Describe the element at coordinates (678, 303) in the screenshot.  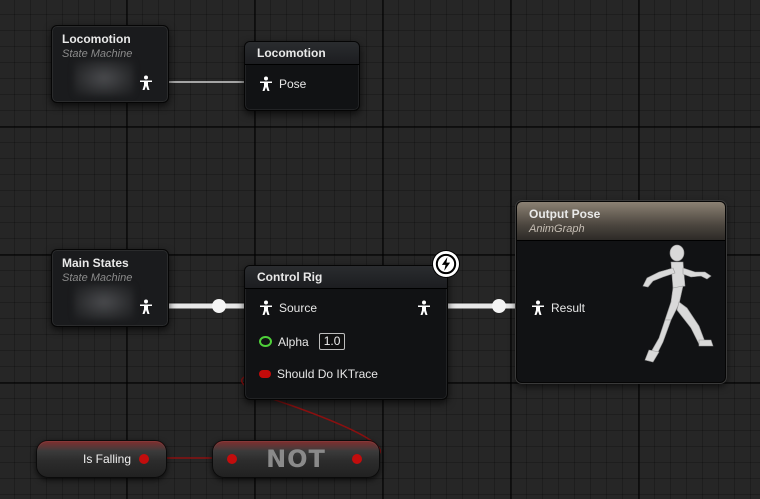
I see `running-mannequin-icon` at that location.